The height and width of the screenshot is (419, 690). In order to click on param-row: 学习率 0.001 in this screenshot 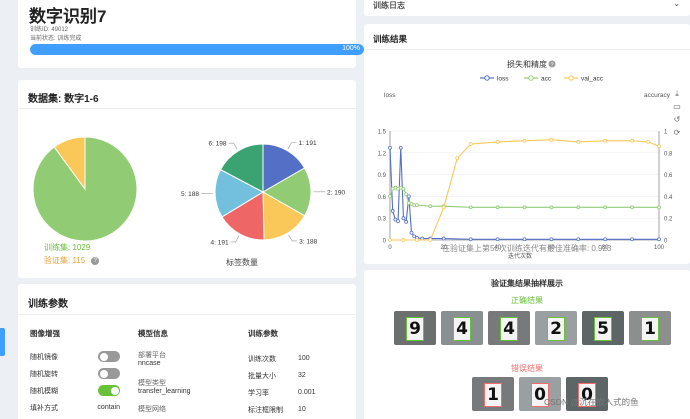, I will do `click(298, 392)`.